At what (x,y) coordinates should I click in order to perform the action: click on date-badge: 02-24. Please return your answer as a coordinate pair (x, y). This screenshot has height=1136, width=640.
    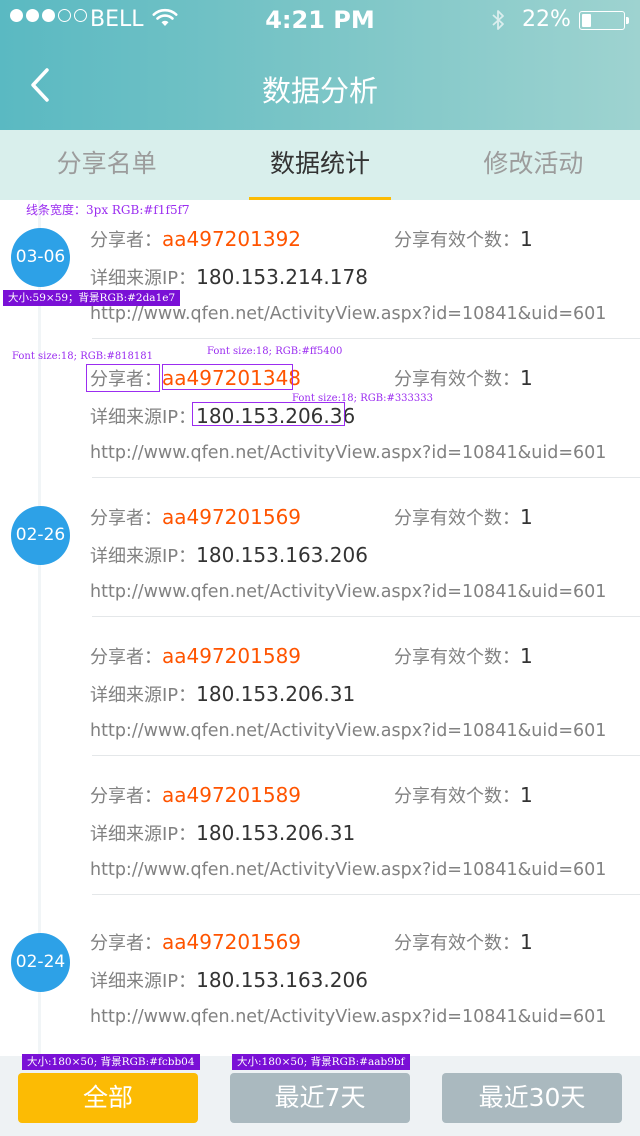
    Looking at the image, I should click on (40, 962).